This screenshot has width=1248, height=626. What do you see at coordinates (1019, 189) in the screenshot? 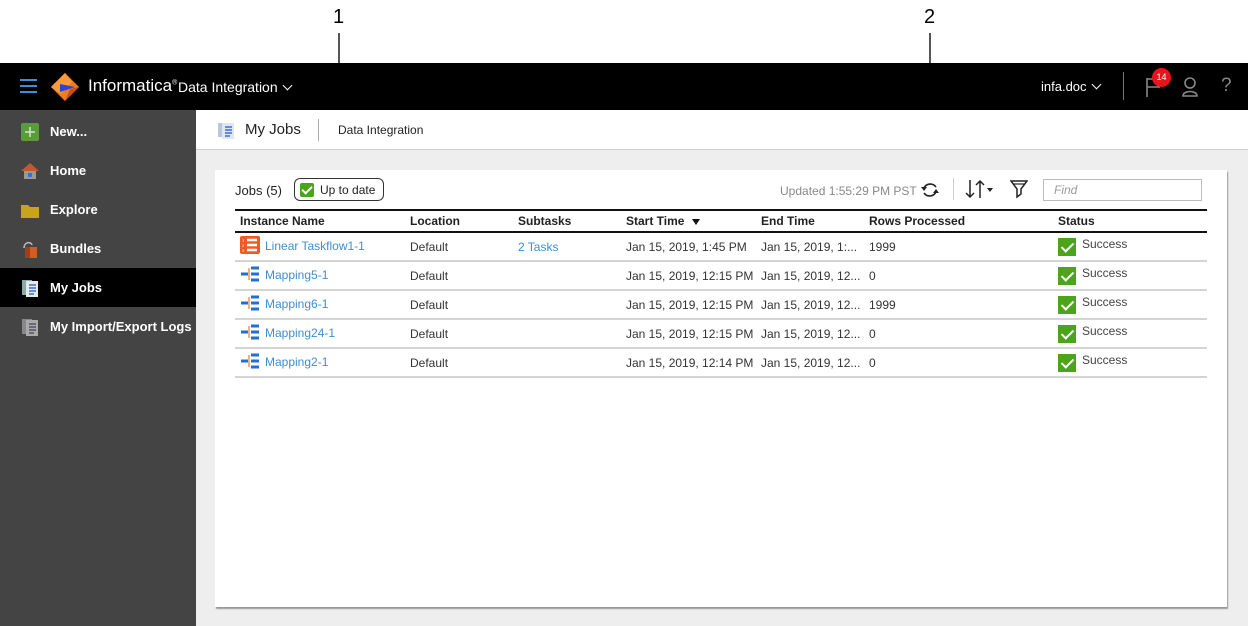
I see `filter-icon` at bounding box center [1019, 189].